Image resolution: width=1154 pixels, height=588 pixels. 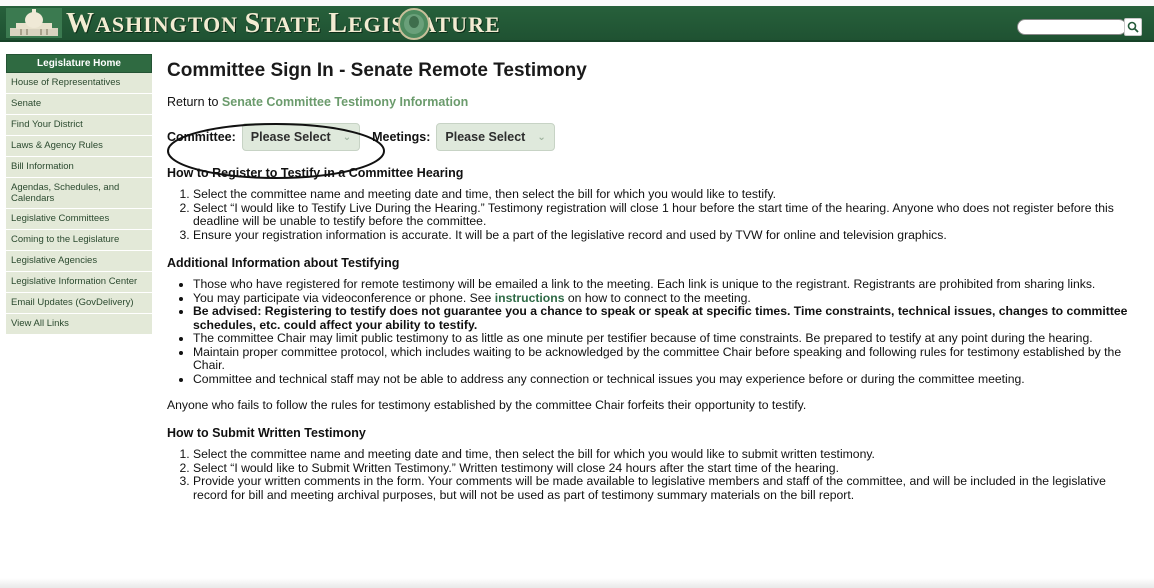 What do you see at coordinates (79, 125) in the screenshot?
I see `sidebar-item-find-district: Find Your District` at bounding box center [79, 125].